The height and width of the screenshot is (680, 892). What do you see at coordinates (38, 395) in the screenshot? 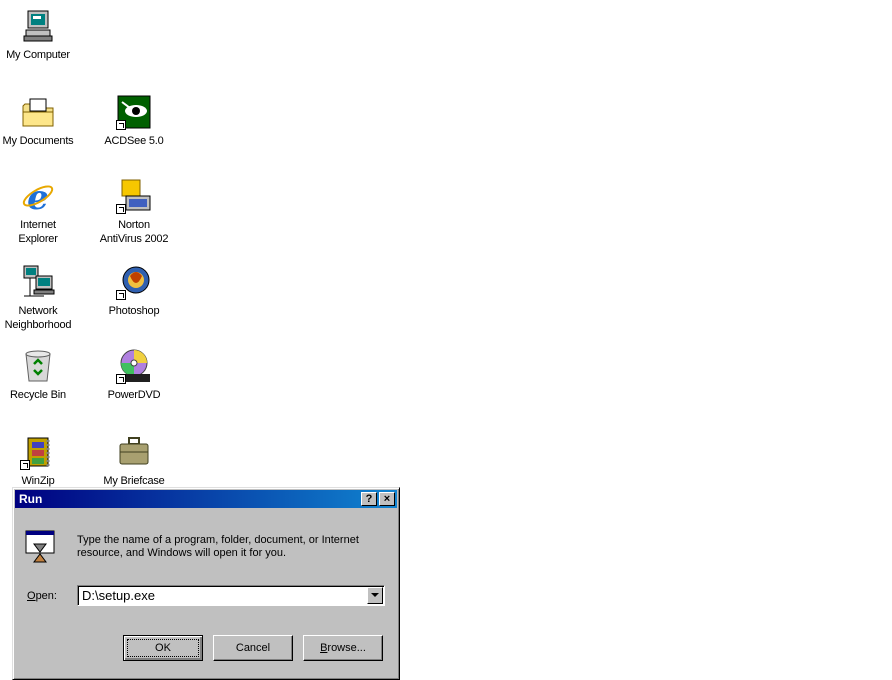
I see `icon-label: Recycle Bin` at bounding box center [38, 395].